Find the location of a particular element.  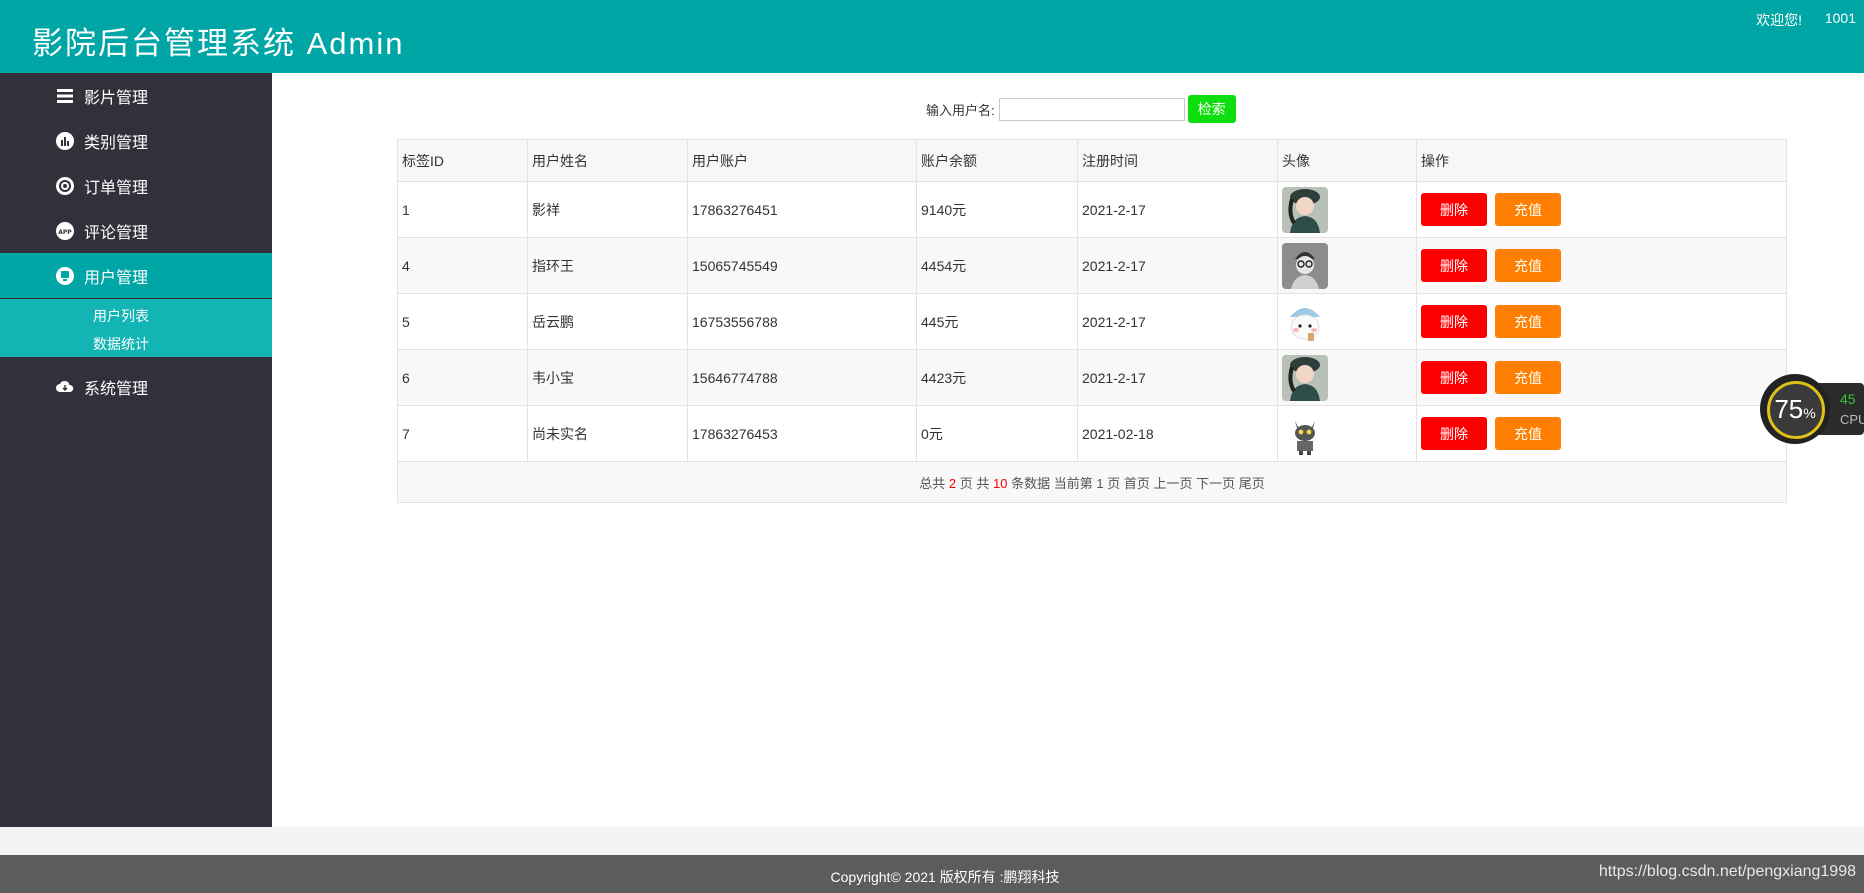

column-header: 头像 is located at coordinates (1347, 160).